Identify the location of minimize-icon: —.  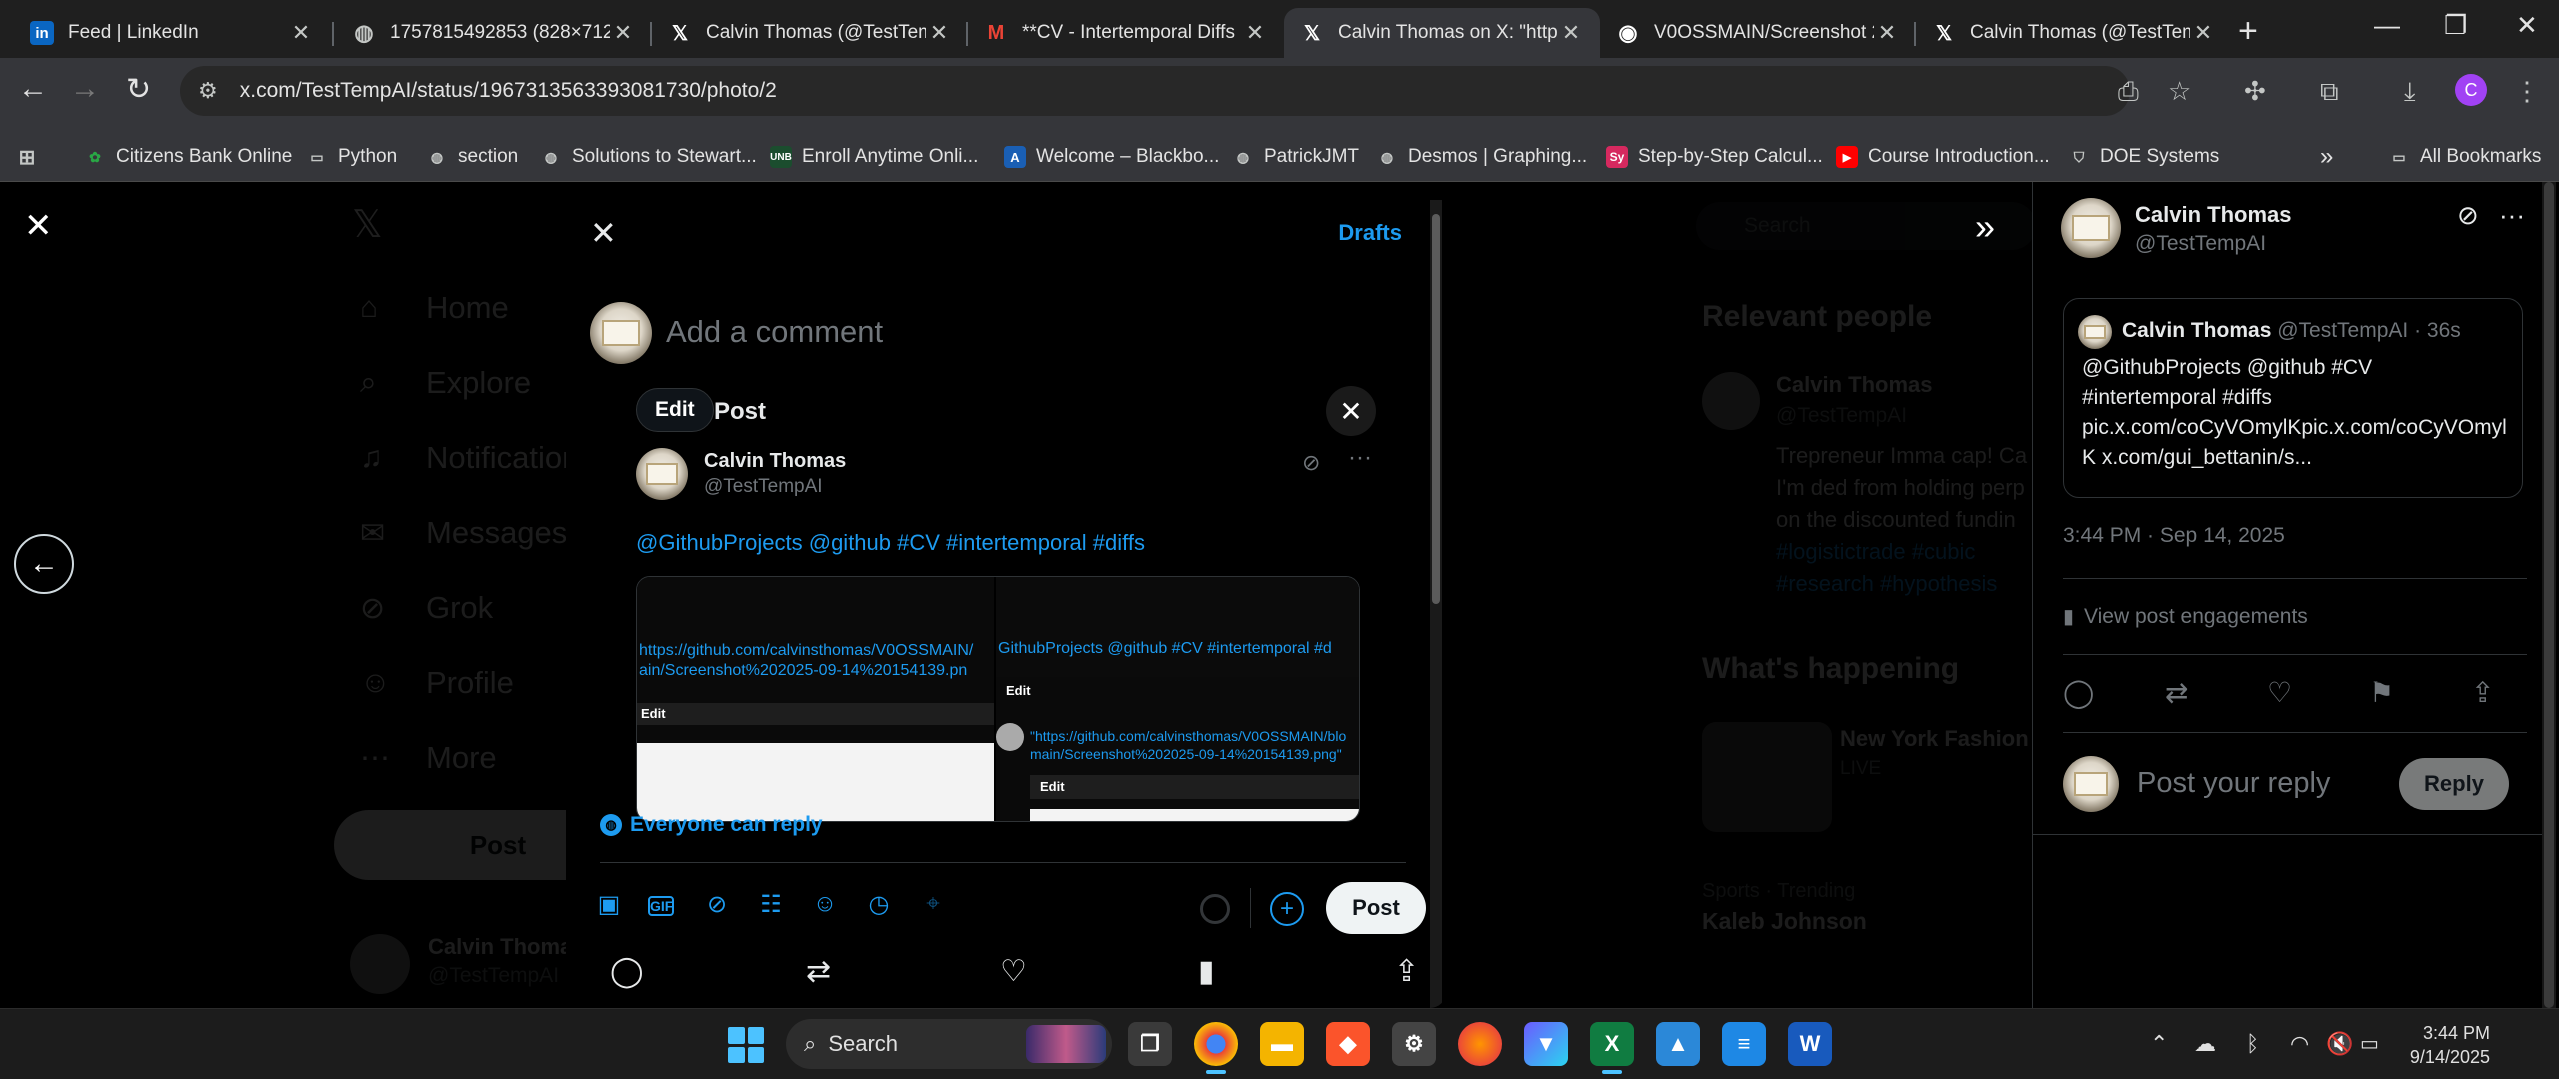
(2387, 25).